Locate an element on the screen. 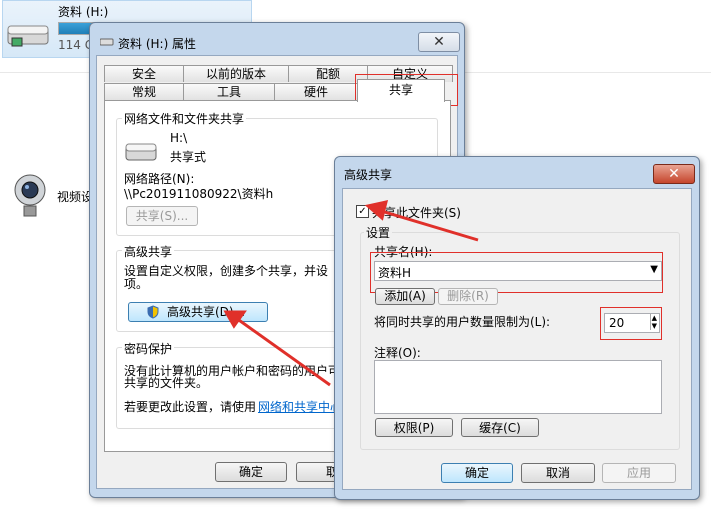 Image resolution: width=711 pixels, height=513 pixels. tab-sharing: 共享 is located at coordinates (401, 90).